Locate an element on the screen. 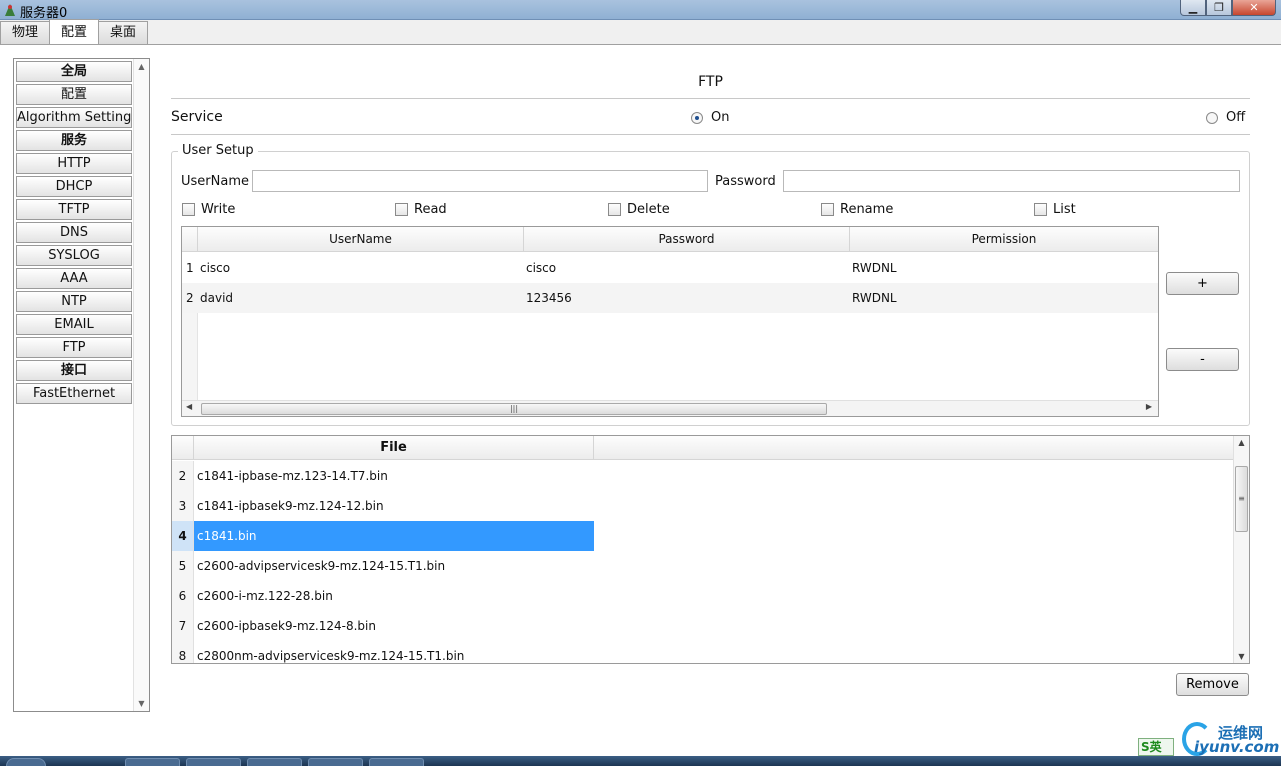 The width and height of the screenshot is (1281, 766). page-title: FTP is located at coordinates (710, 82).